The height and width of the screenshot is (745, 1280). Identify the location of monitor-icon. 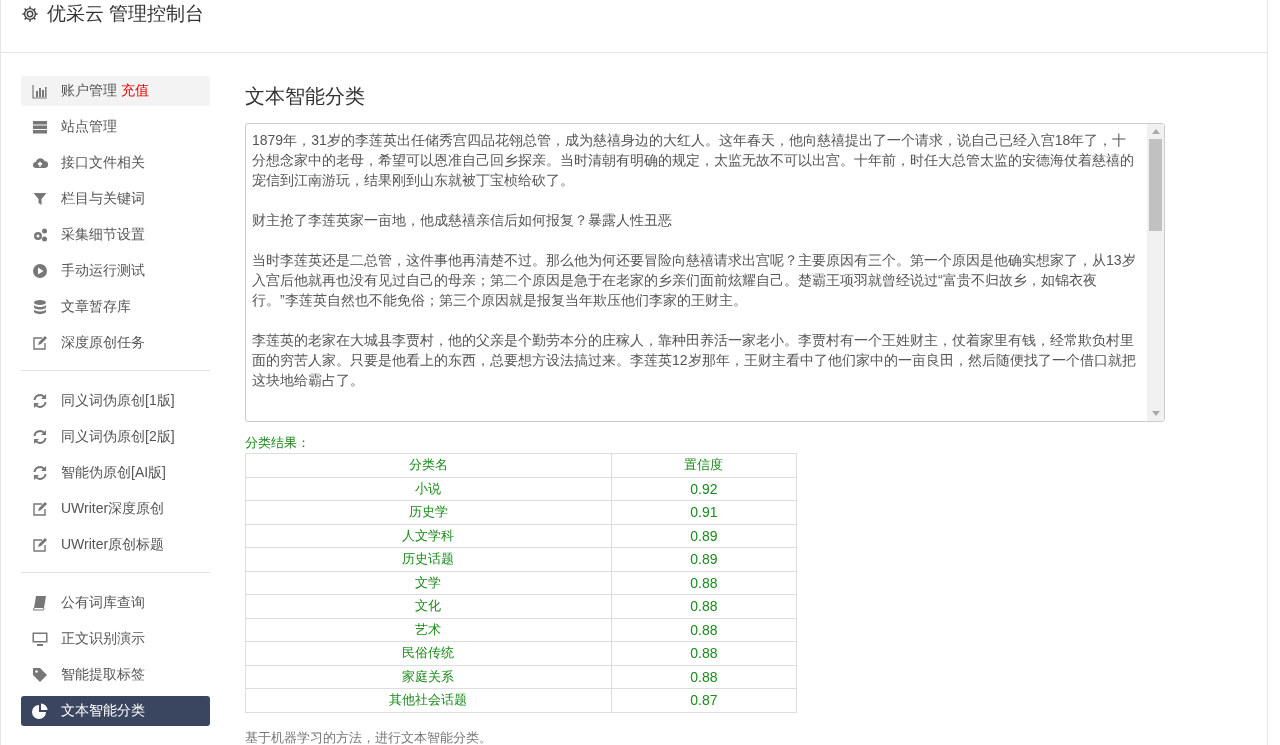
(40, 639).